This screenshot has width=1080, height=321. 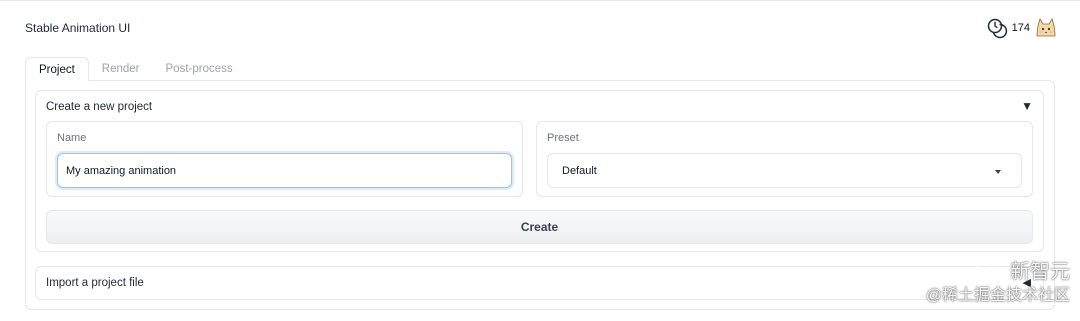 What do you see at coordinates (540, 0) in the screenshot?
I see `top-border` at bounding box center [540, 0].